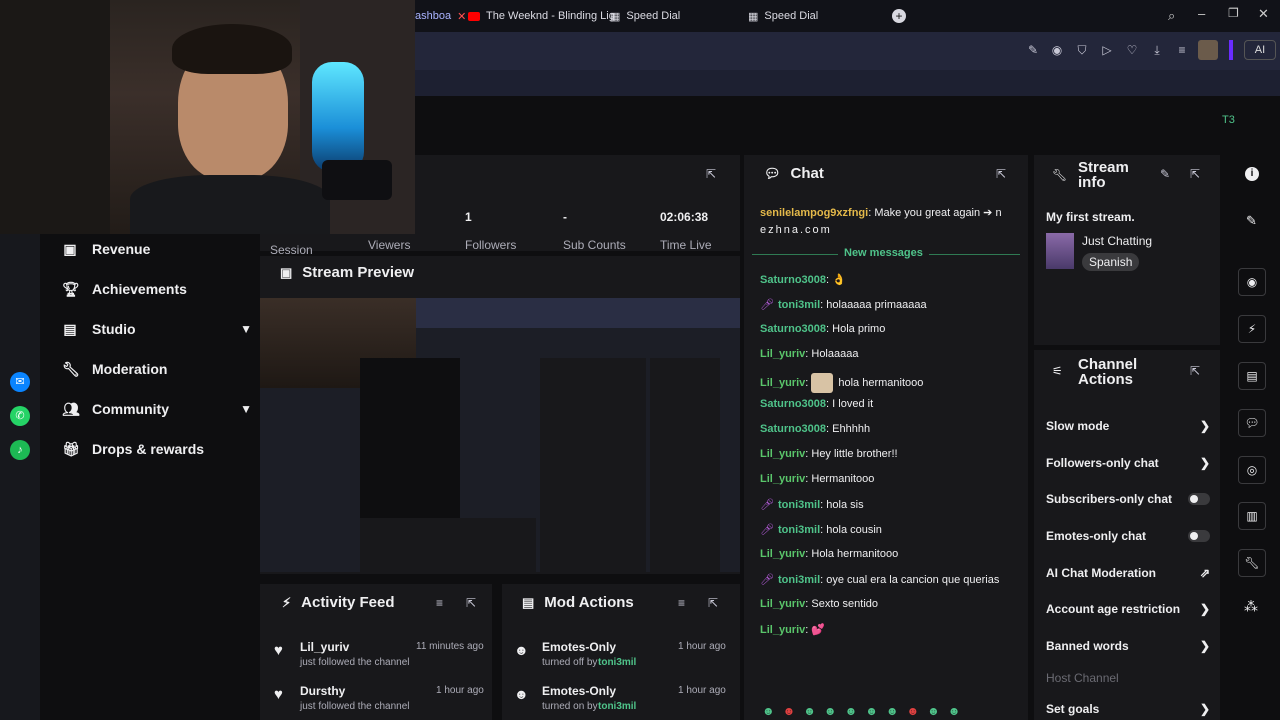  I want to click on wrench-icon: 🔧︎, so click(1252, 563).